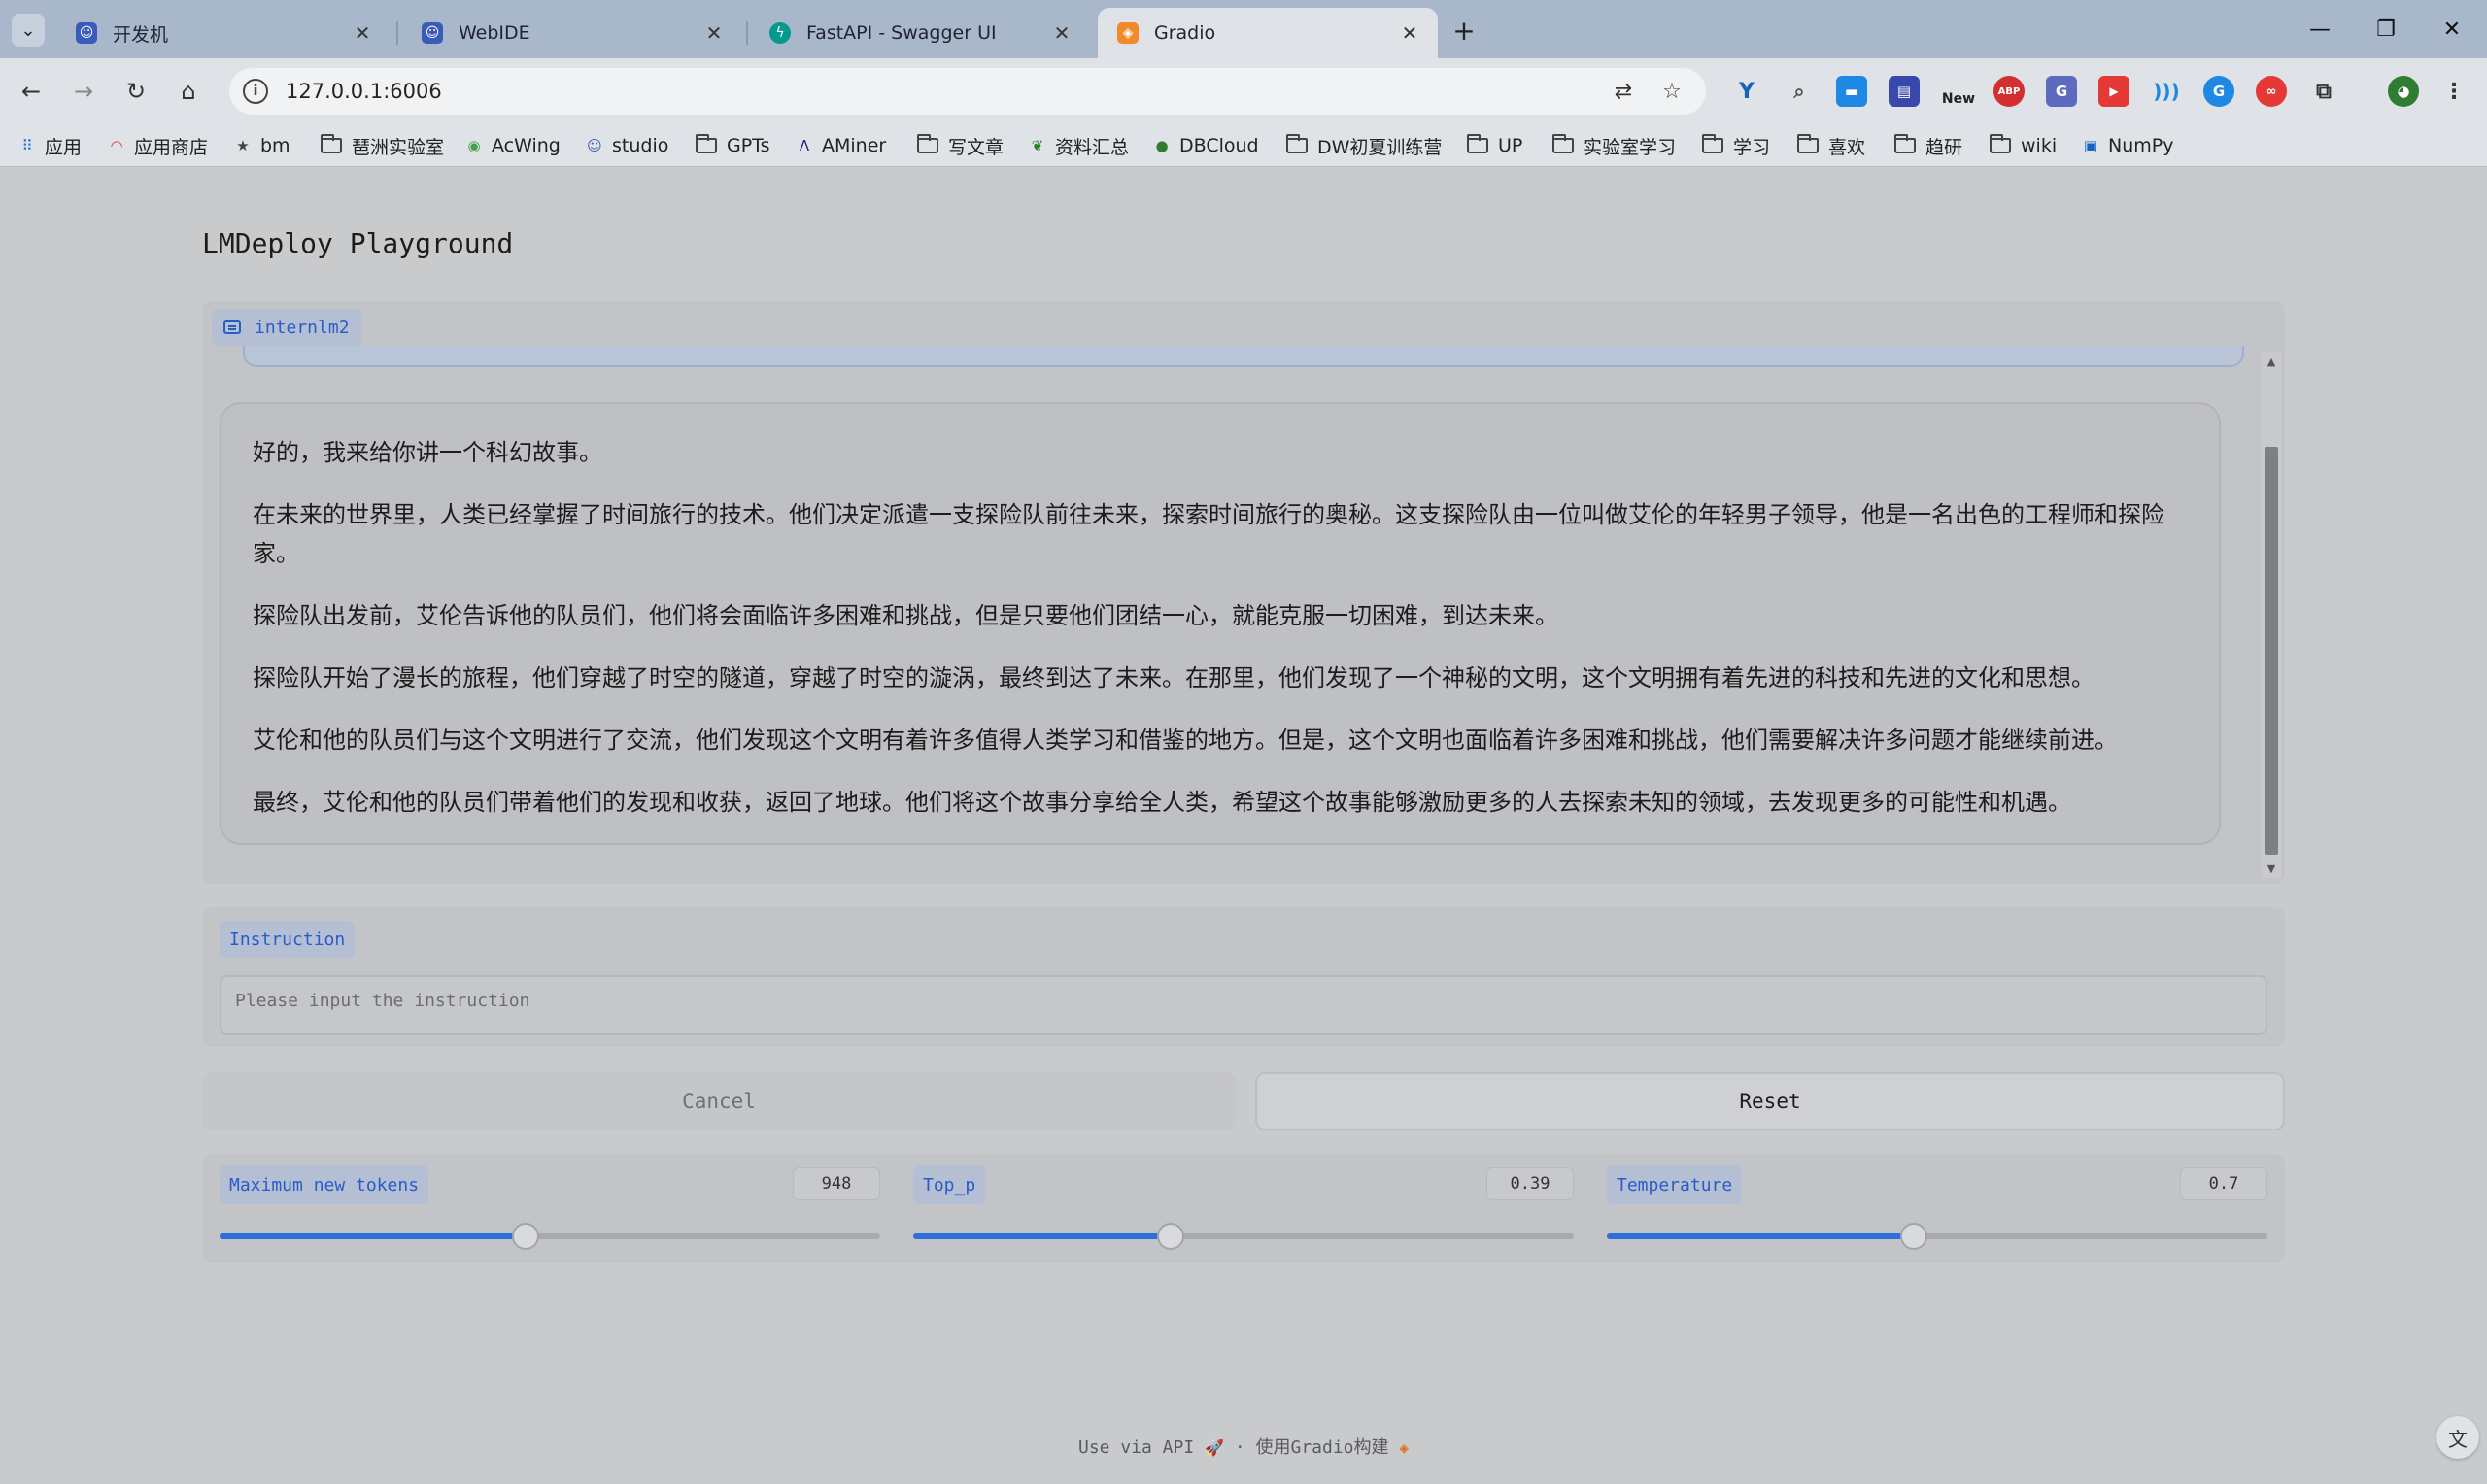 The height and width of the screenshot is (1484, 2487). Describe the element at coordinates (188, 92) in the screenshot. I see `home-button: ⌂` at that location.